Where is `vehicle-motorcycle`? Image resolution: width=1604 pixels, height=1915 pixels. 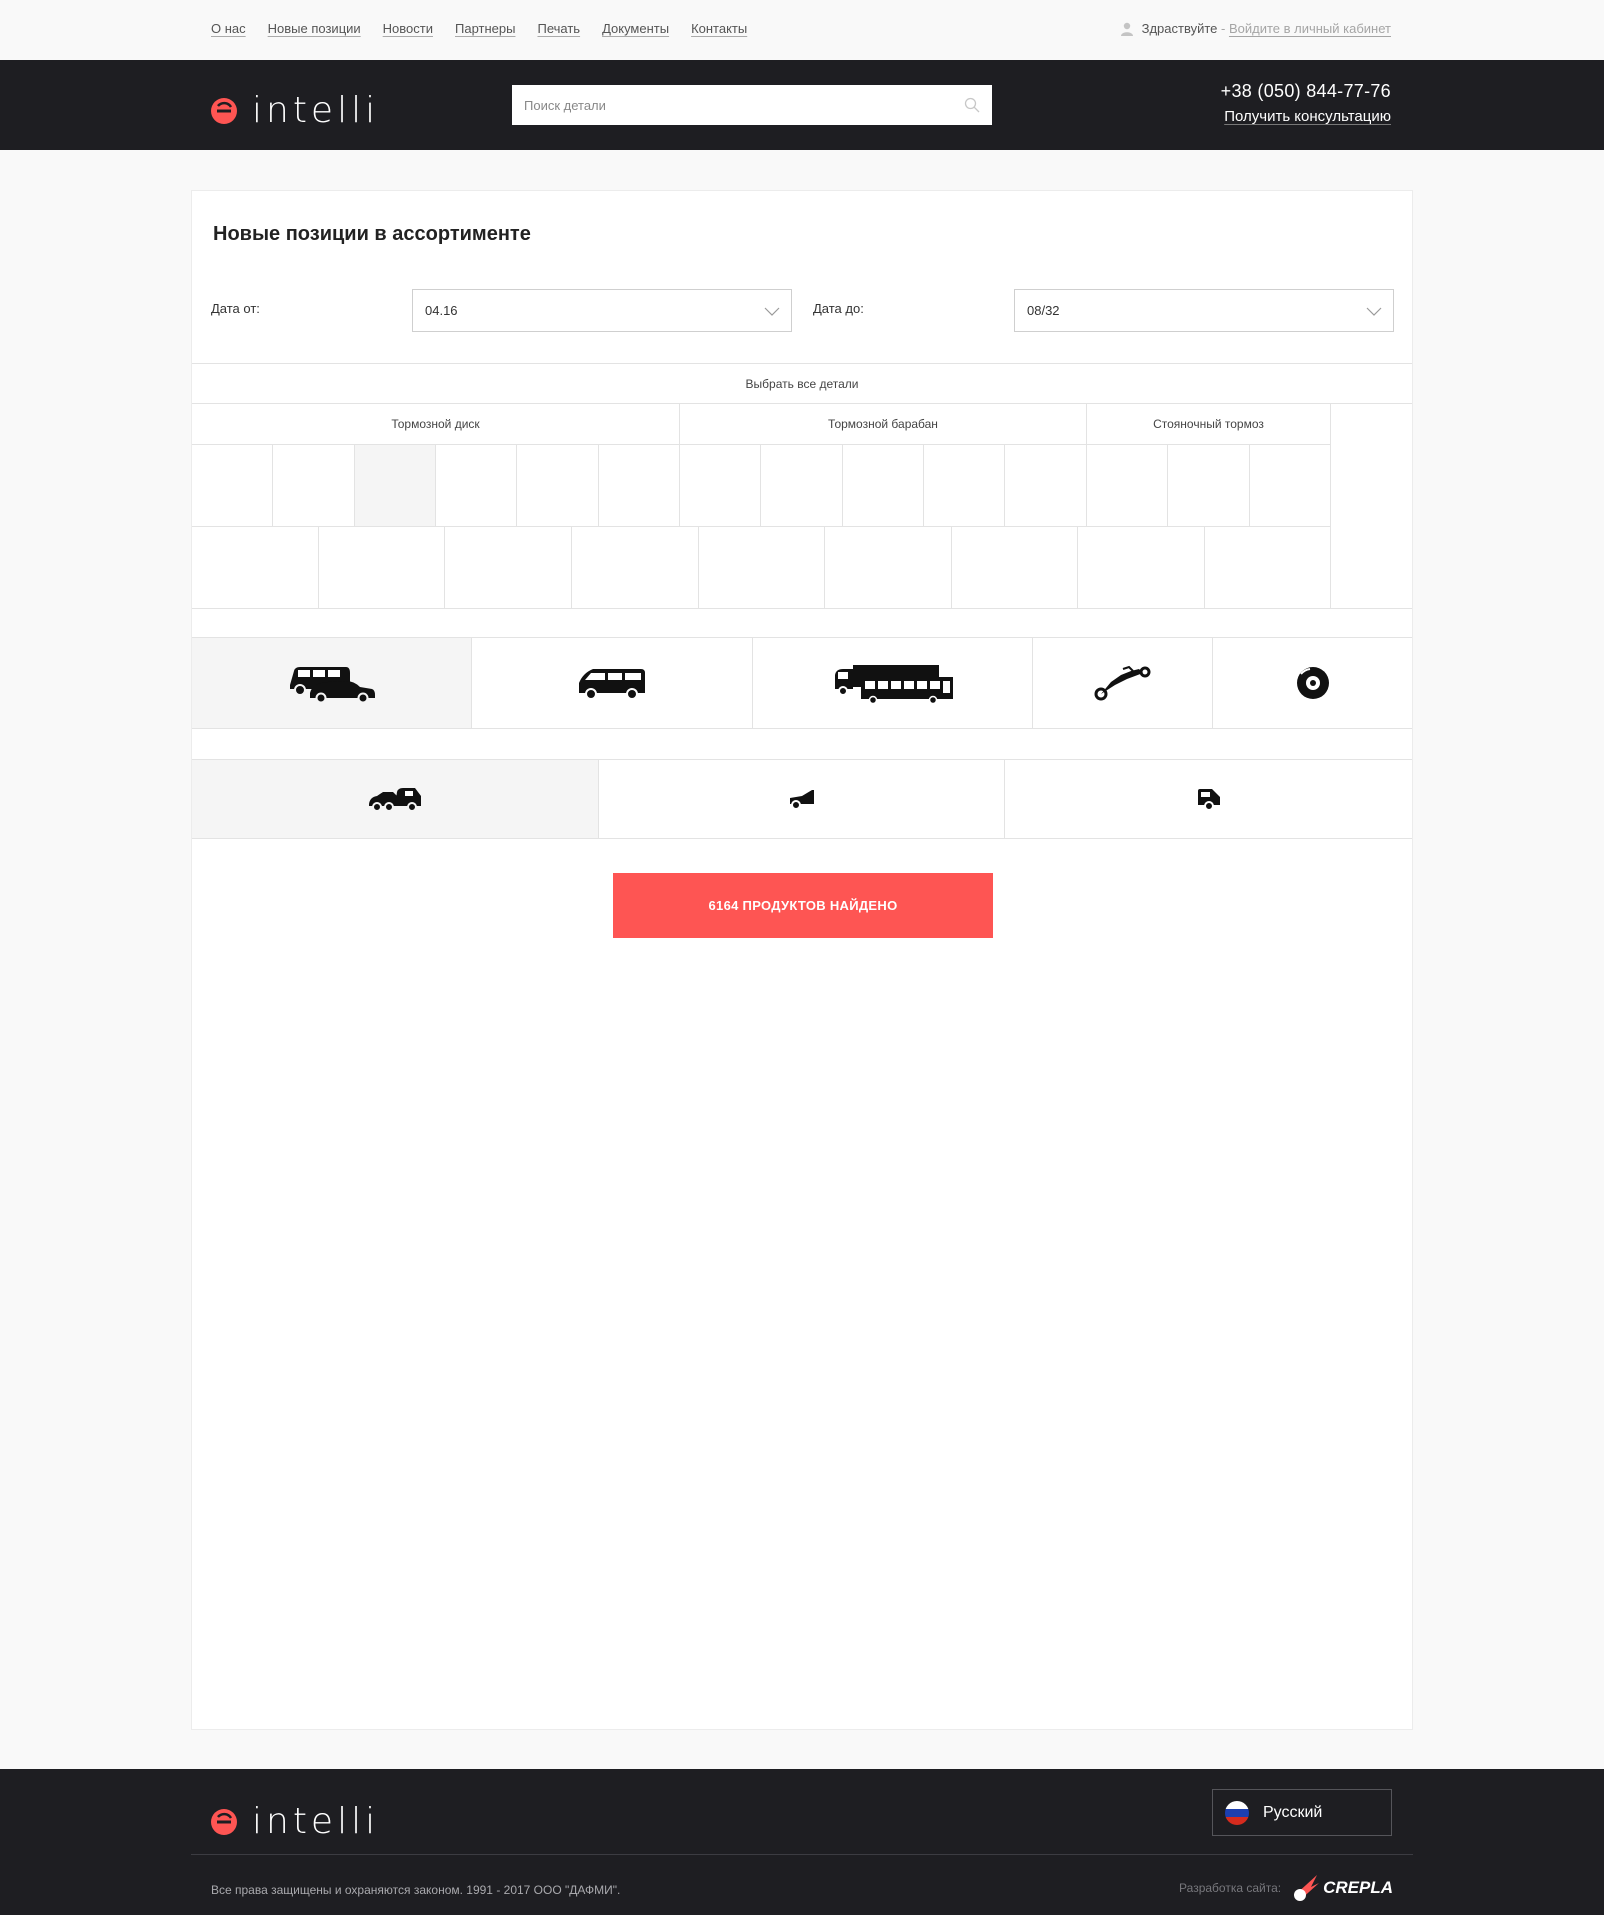
vehicle-motorcycle is located at coordinates (1123, 683).